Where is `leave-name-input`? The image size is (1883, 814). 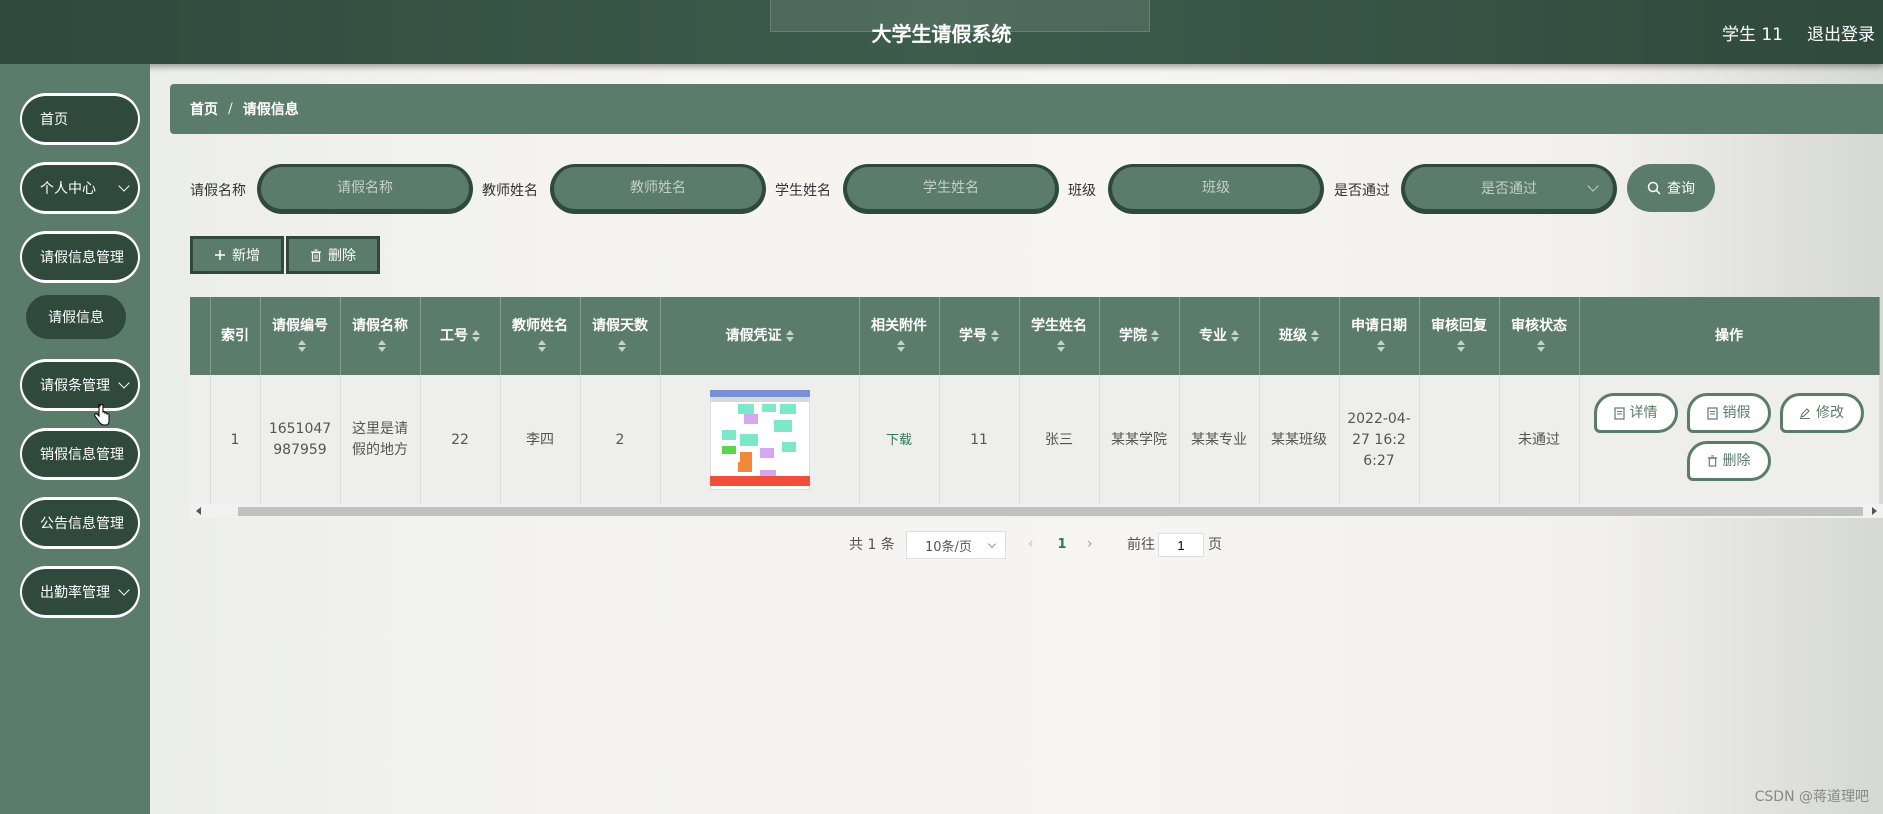
leave-name-input is located at coordinates (365, 188).